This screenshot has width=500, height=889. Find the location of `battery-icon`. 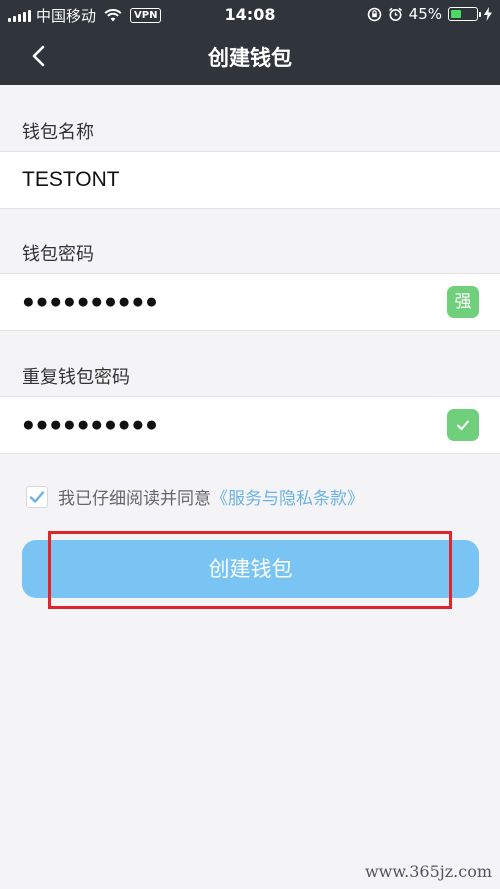

battery-icon is located at coordinates (464, 14).